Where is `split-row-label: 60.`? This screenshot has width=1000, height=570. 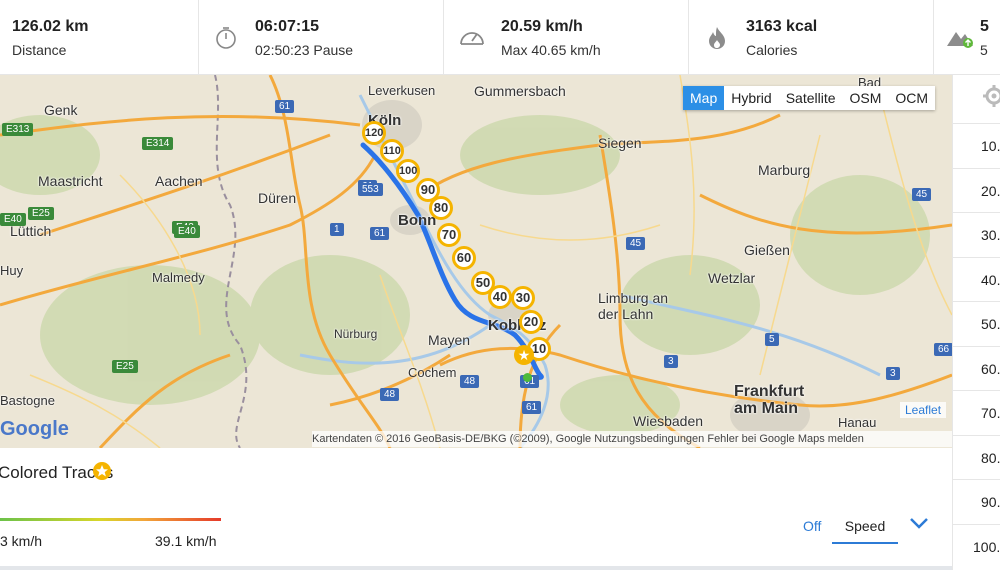
split-row-label: 60. is located at coordinates (990, 368).